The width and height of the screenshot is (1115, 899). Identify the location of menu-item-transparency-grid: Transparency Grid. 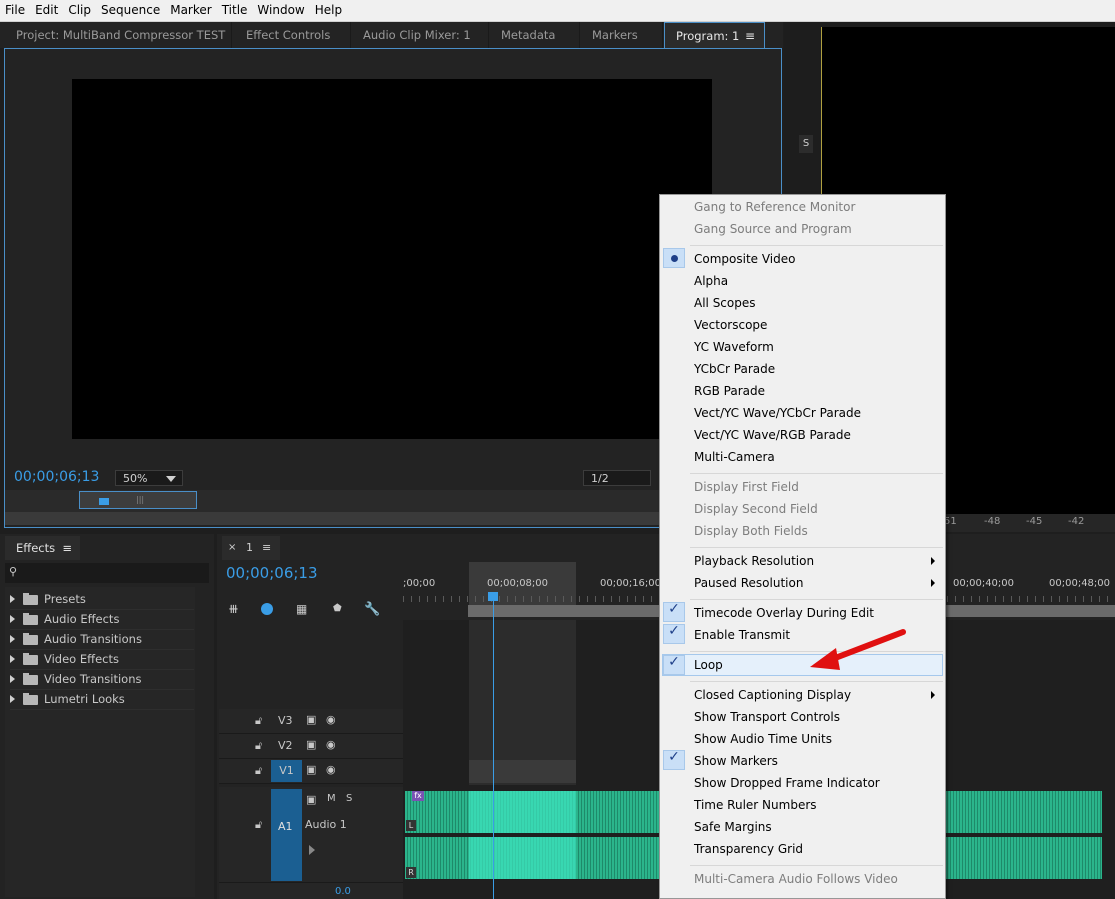
(802, 849).